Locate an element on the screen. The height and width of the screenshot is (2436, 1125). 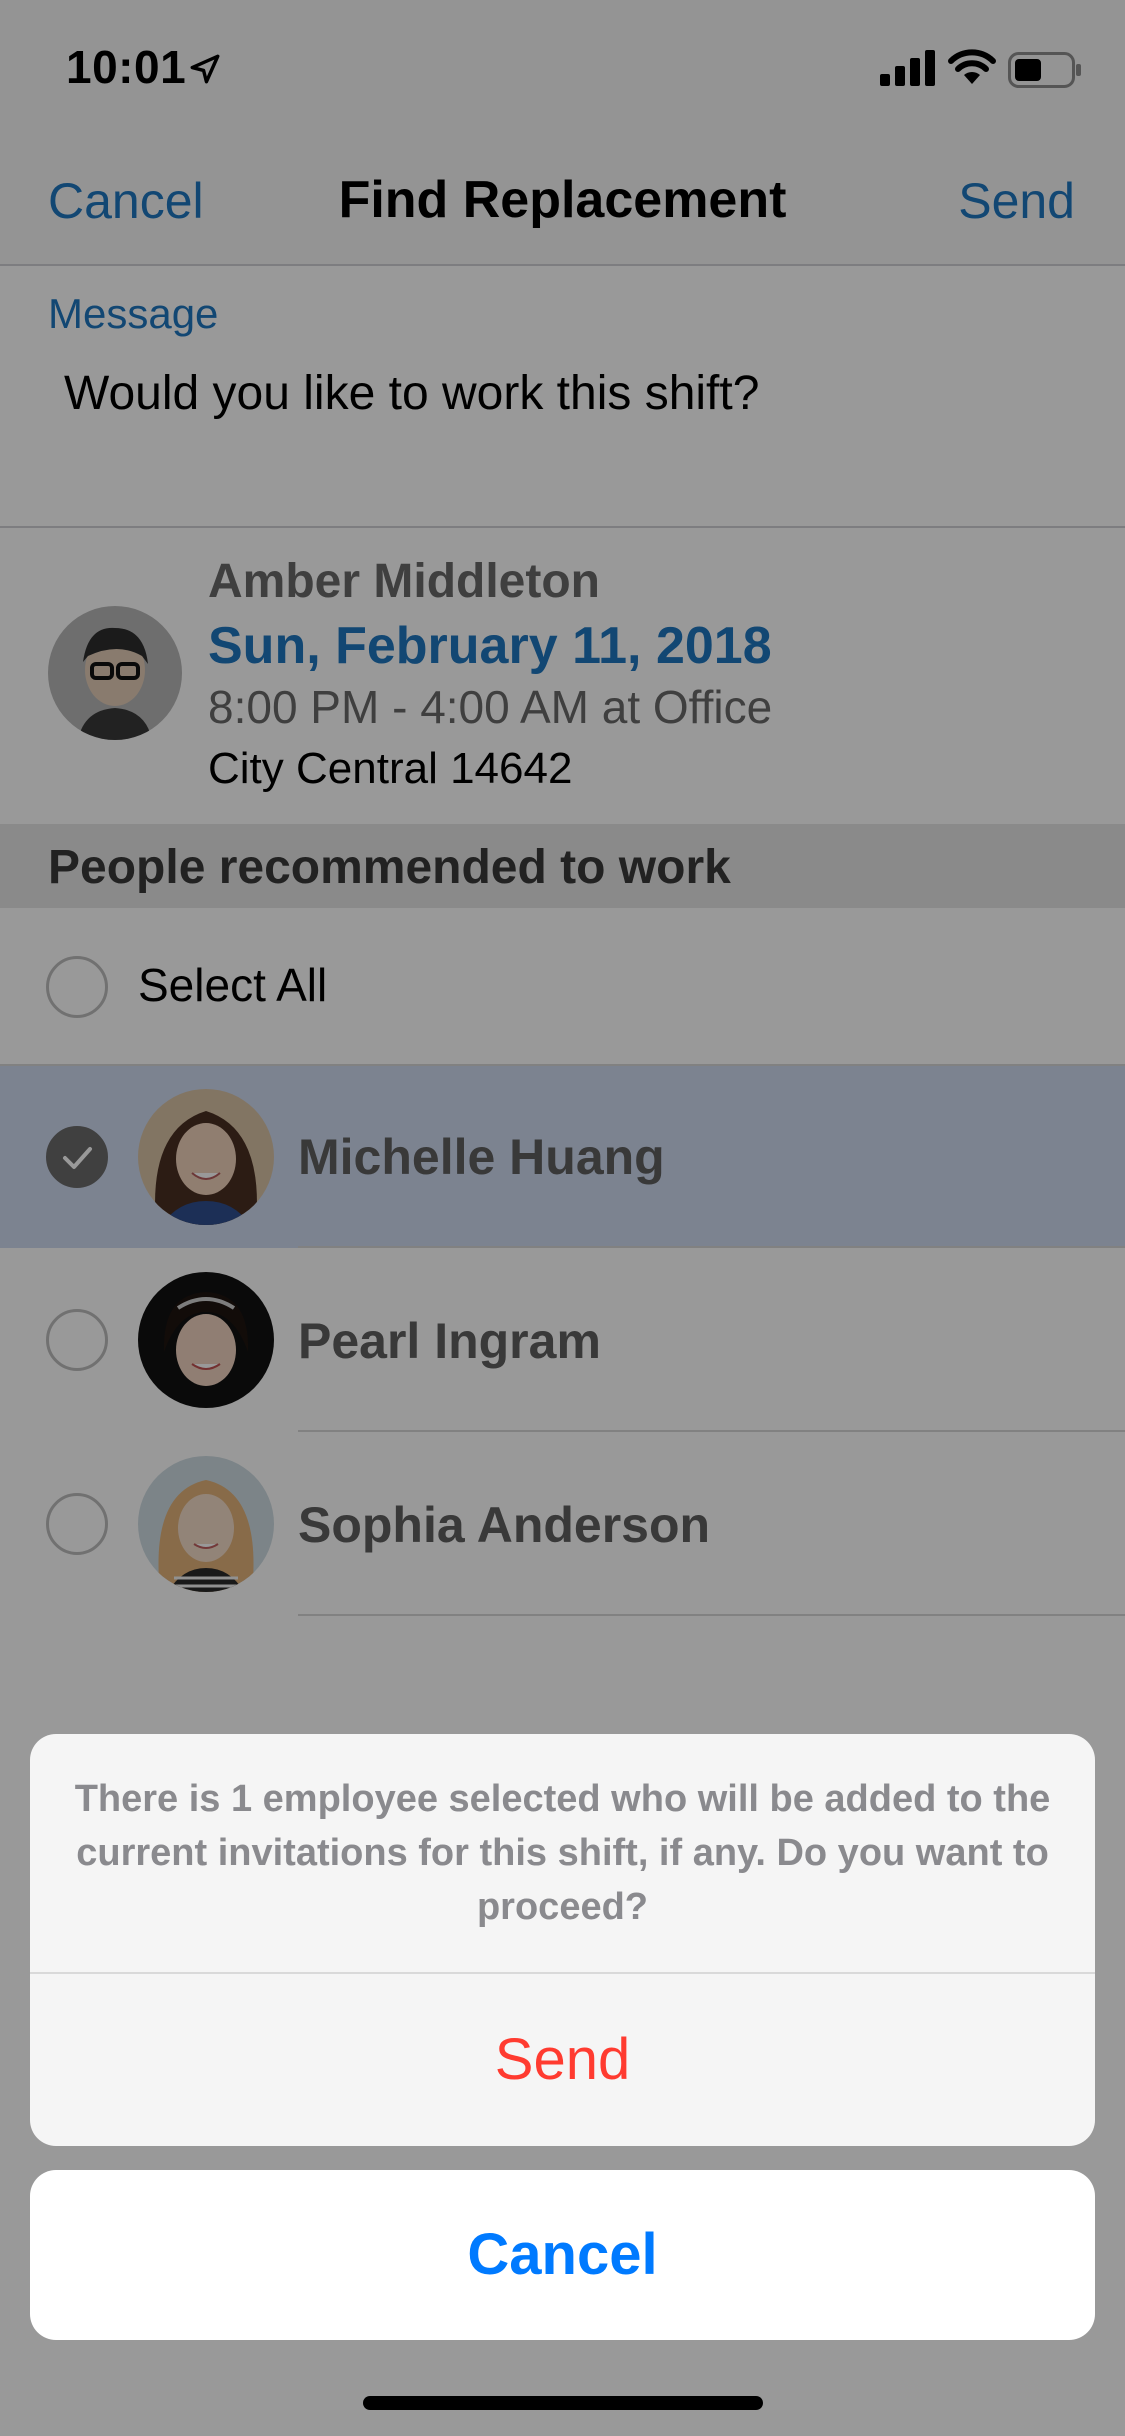
action-cancel-button: Cancel is located at coordinates (562, 2255).